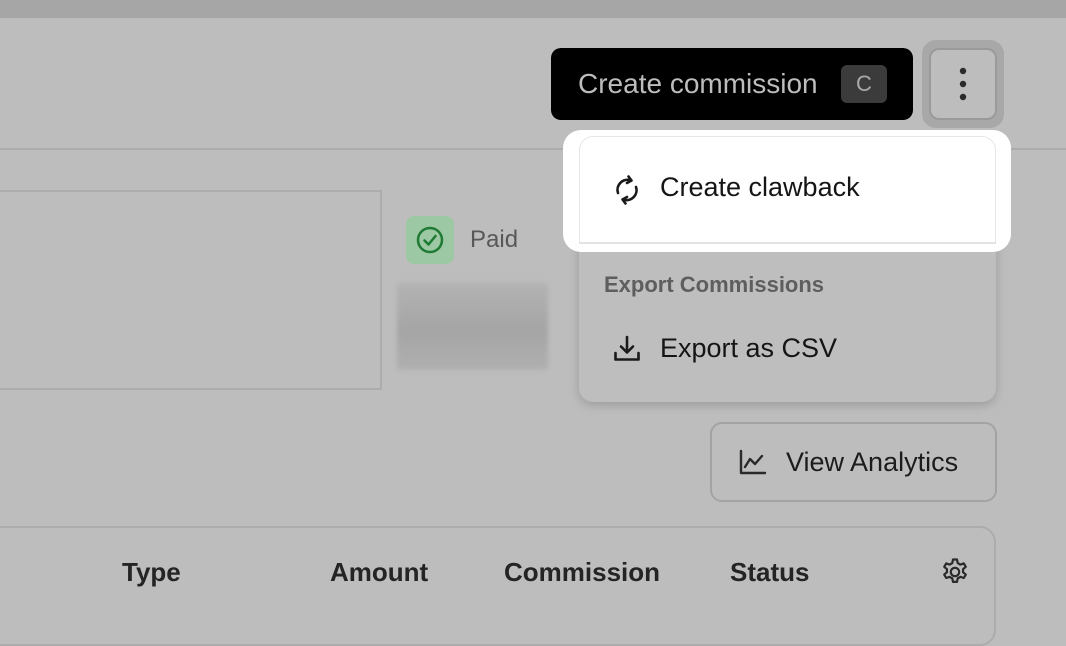 This screenshot has height=646, width=1066. Describe the element at coordinates (190, 389) in the screenshot. I see `card-bottom-border` at that location.